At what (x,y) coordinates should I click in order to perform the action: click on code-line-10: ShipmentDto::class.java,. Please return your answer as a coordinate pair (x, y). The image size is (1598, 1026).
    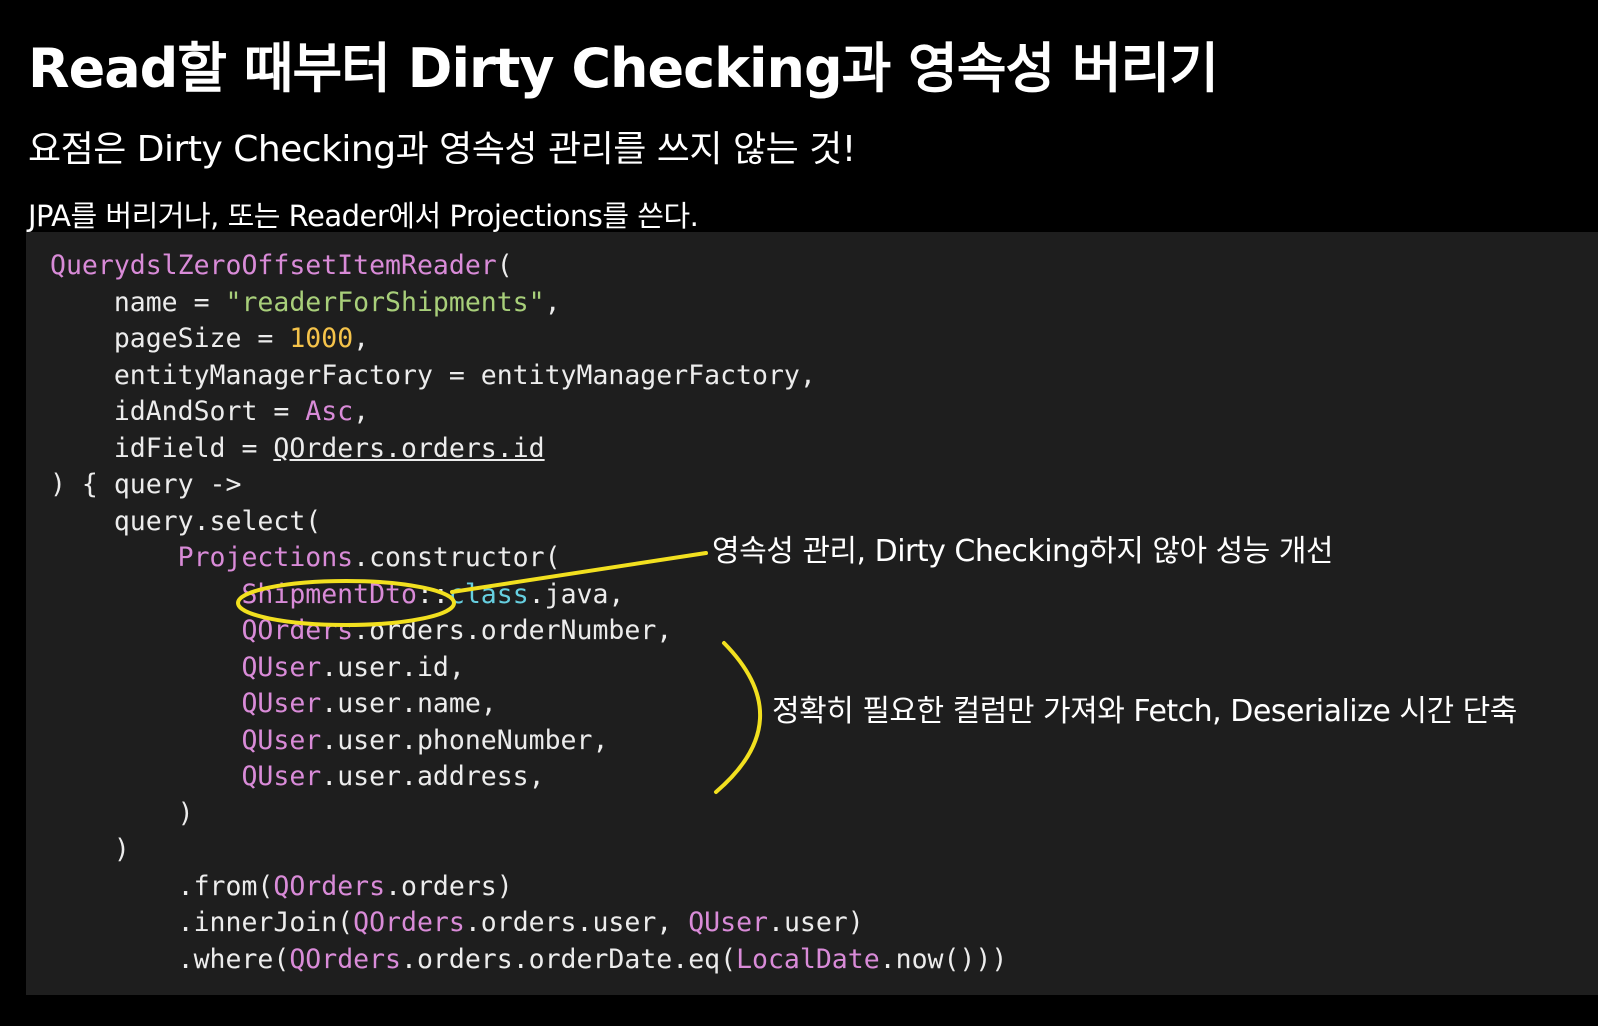
    Looking at the image, I should click on (337, 594).